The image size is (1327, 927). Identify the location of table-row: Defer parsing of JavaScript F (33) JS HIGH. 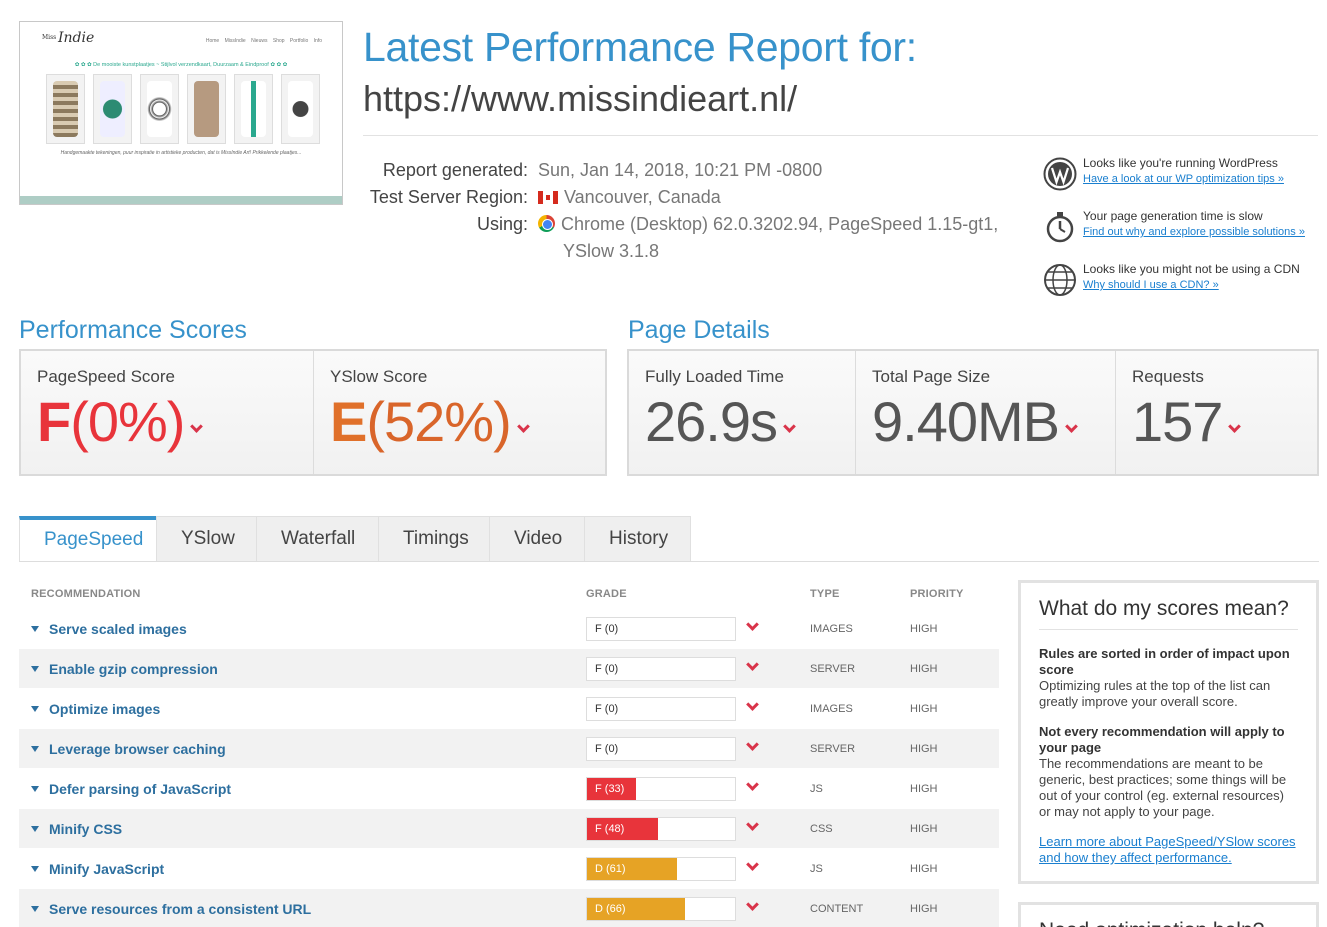
(509, 788).